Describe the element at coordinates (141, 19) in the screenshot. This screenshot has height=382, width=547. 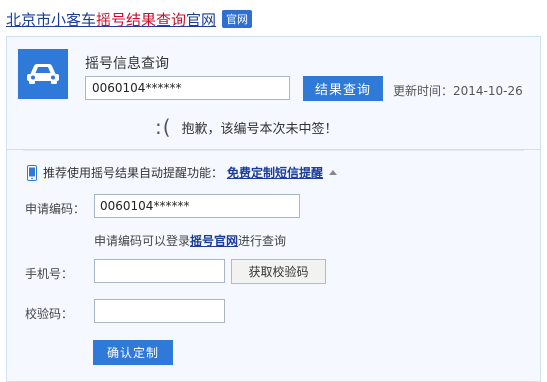
I see `title-highlight: 摇号结果查询` at that location.